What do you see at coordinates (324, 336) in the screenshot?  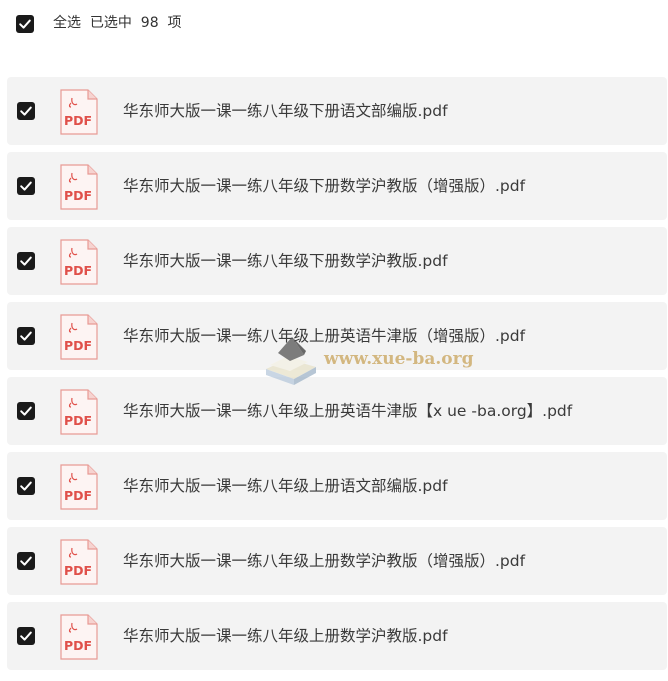 I see `file-name: 华东师大版一课一练八年级上册英语牛津版（增强版）.pdf` at bounding box center [324, 336].